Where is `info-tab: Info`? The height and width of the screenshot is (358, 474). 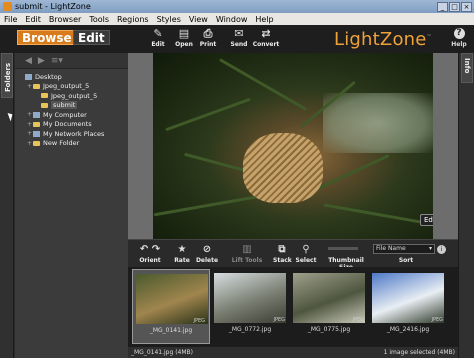 info-tab: Info is located at coordinates (467, 68).